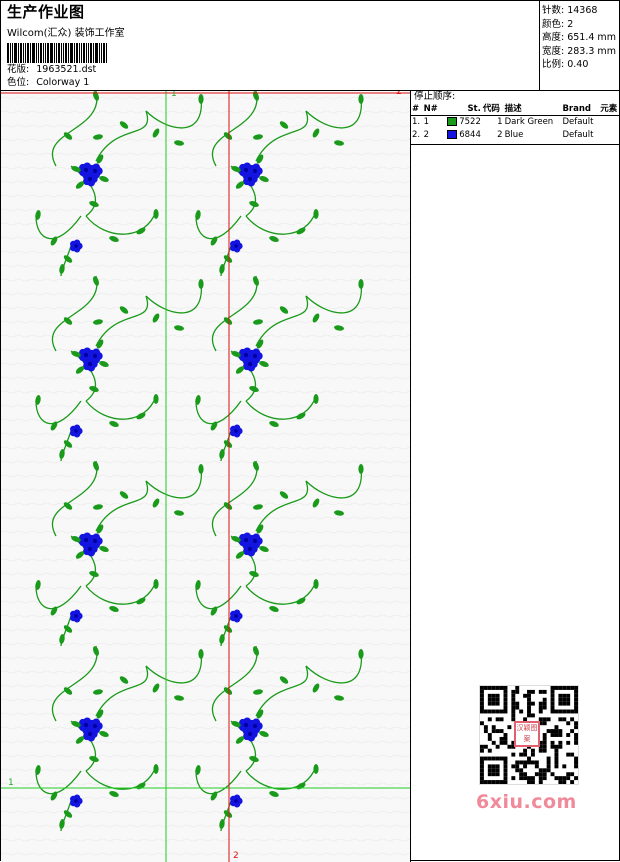 The height and width of the screenshot is (862, 620). Describe the element at coordinates (432, 109) in the screenshot. I see `col-number: N#` at that location.